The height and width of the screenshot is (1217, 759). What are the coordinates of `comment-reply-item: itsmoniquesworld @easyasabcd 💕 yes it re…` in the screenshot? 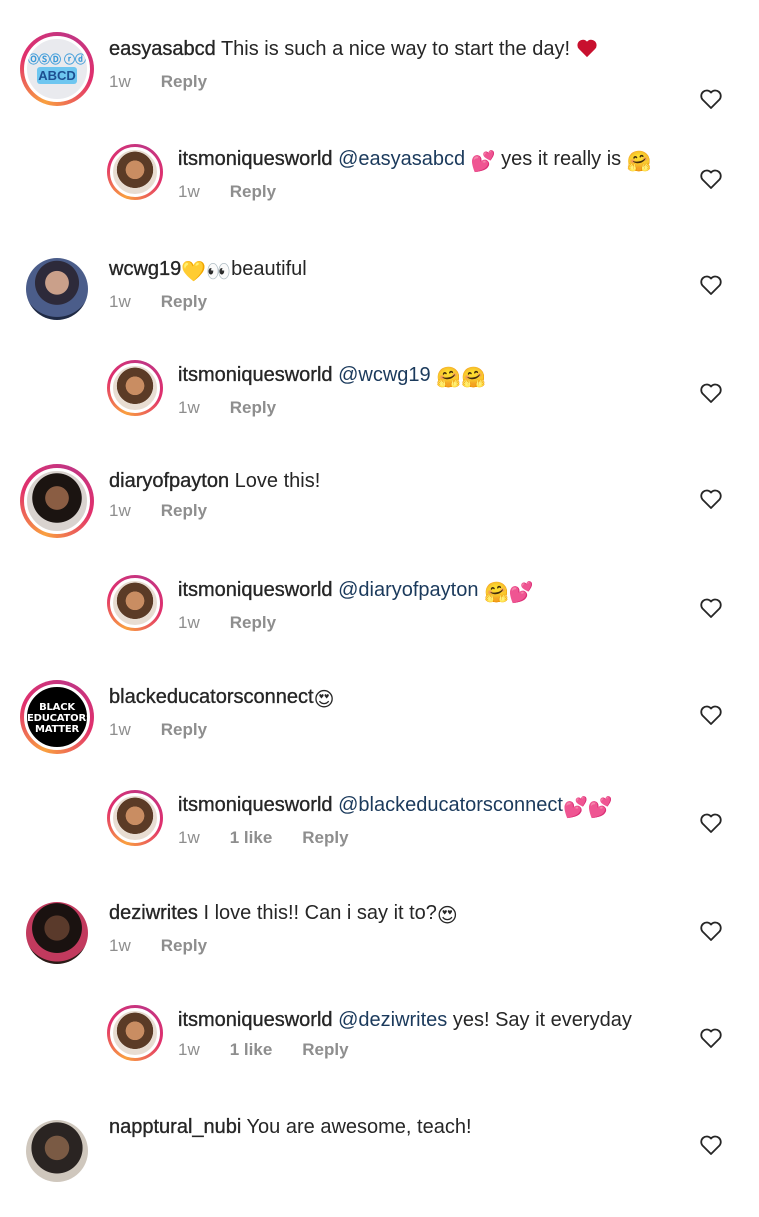 It's located at (379, 195).